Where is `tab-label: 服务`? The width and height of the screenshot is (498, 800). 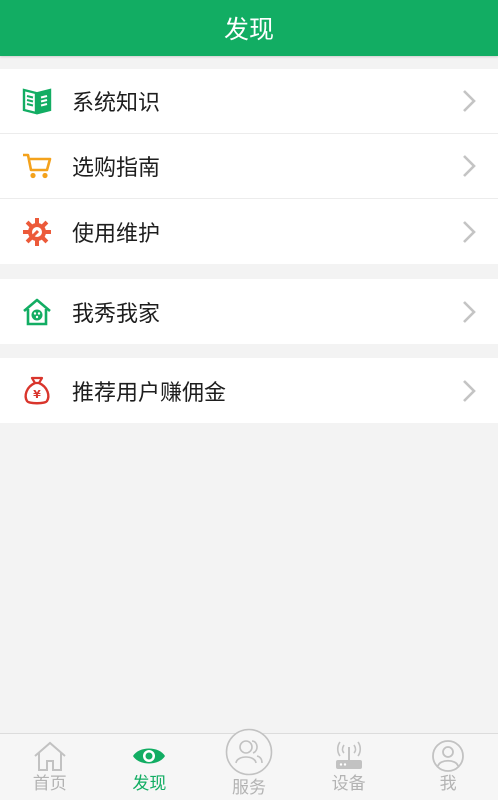
tab-label: 服务 is located at coordinates (248, 788).